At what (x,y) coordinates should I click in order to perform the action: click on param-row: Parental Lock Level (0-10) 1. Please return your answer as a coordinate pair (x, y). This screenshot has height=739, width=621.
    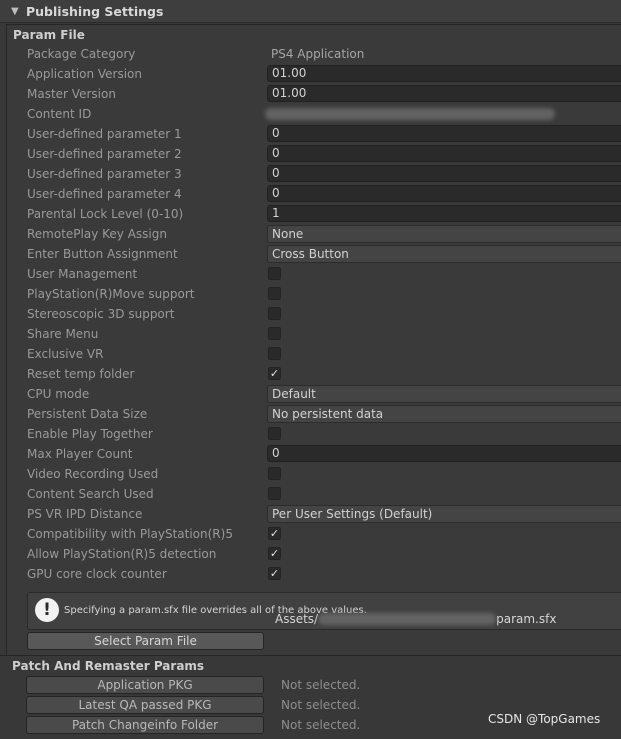
    Looking at the image, I should click on (314, 214).